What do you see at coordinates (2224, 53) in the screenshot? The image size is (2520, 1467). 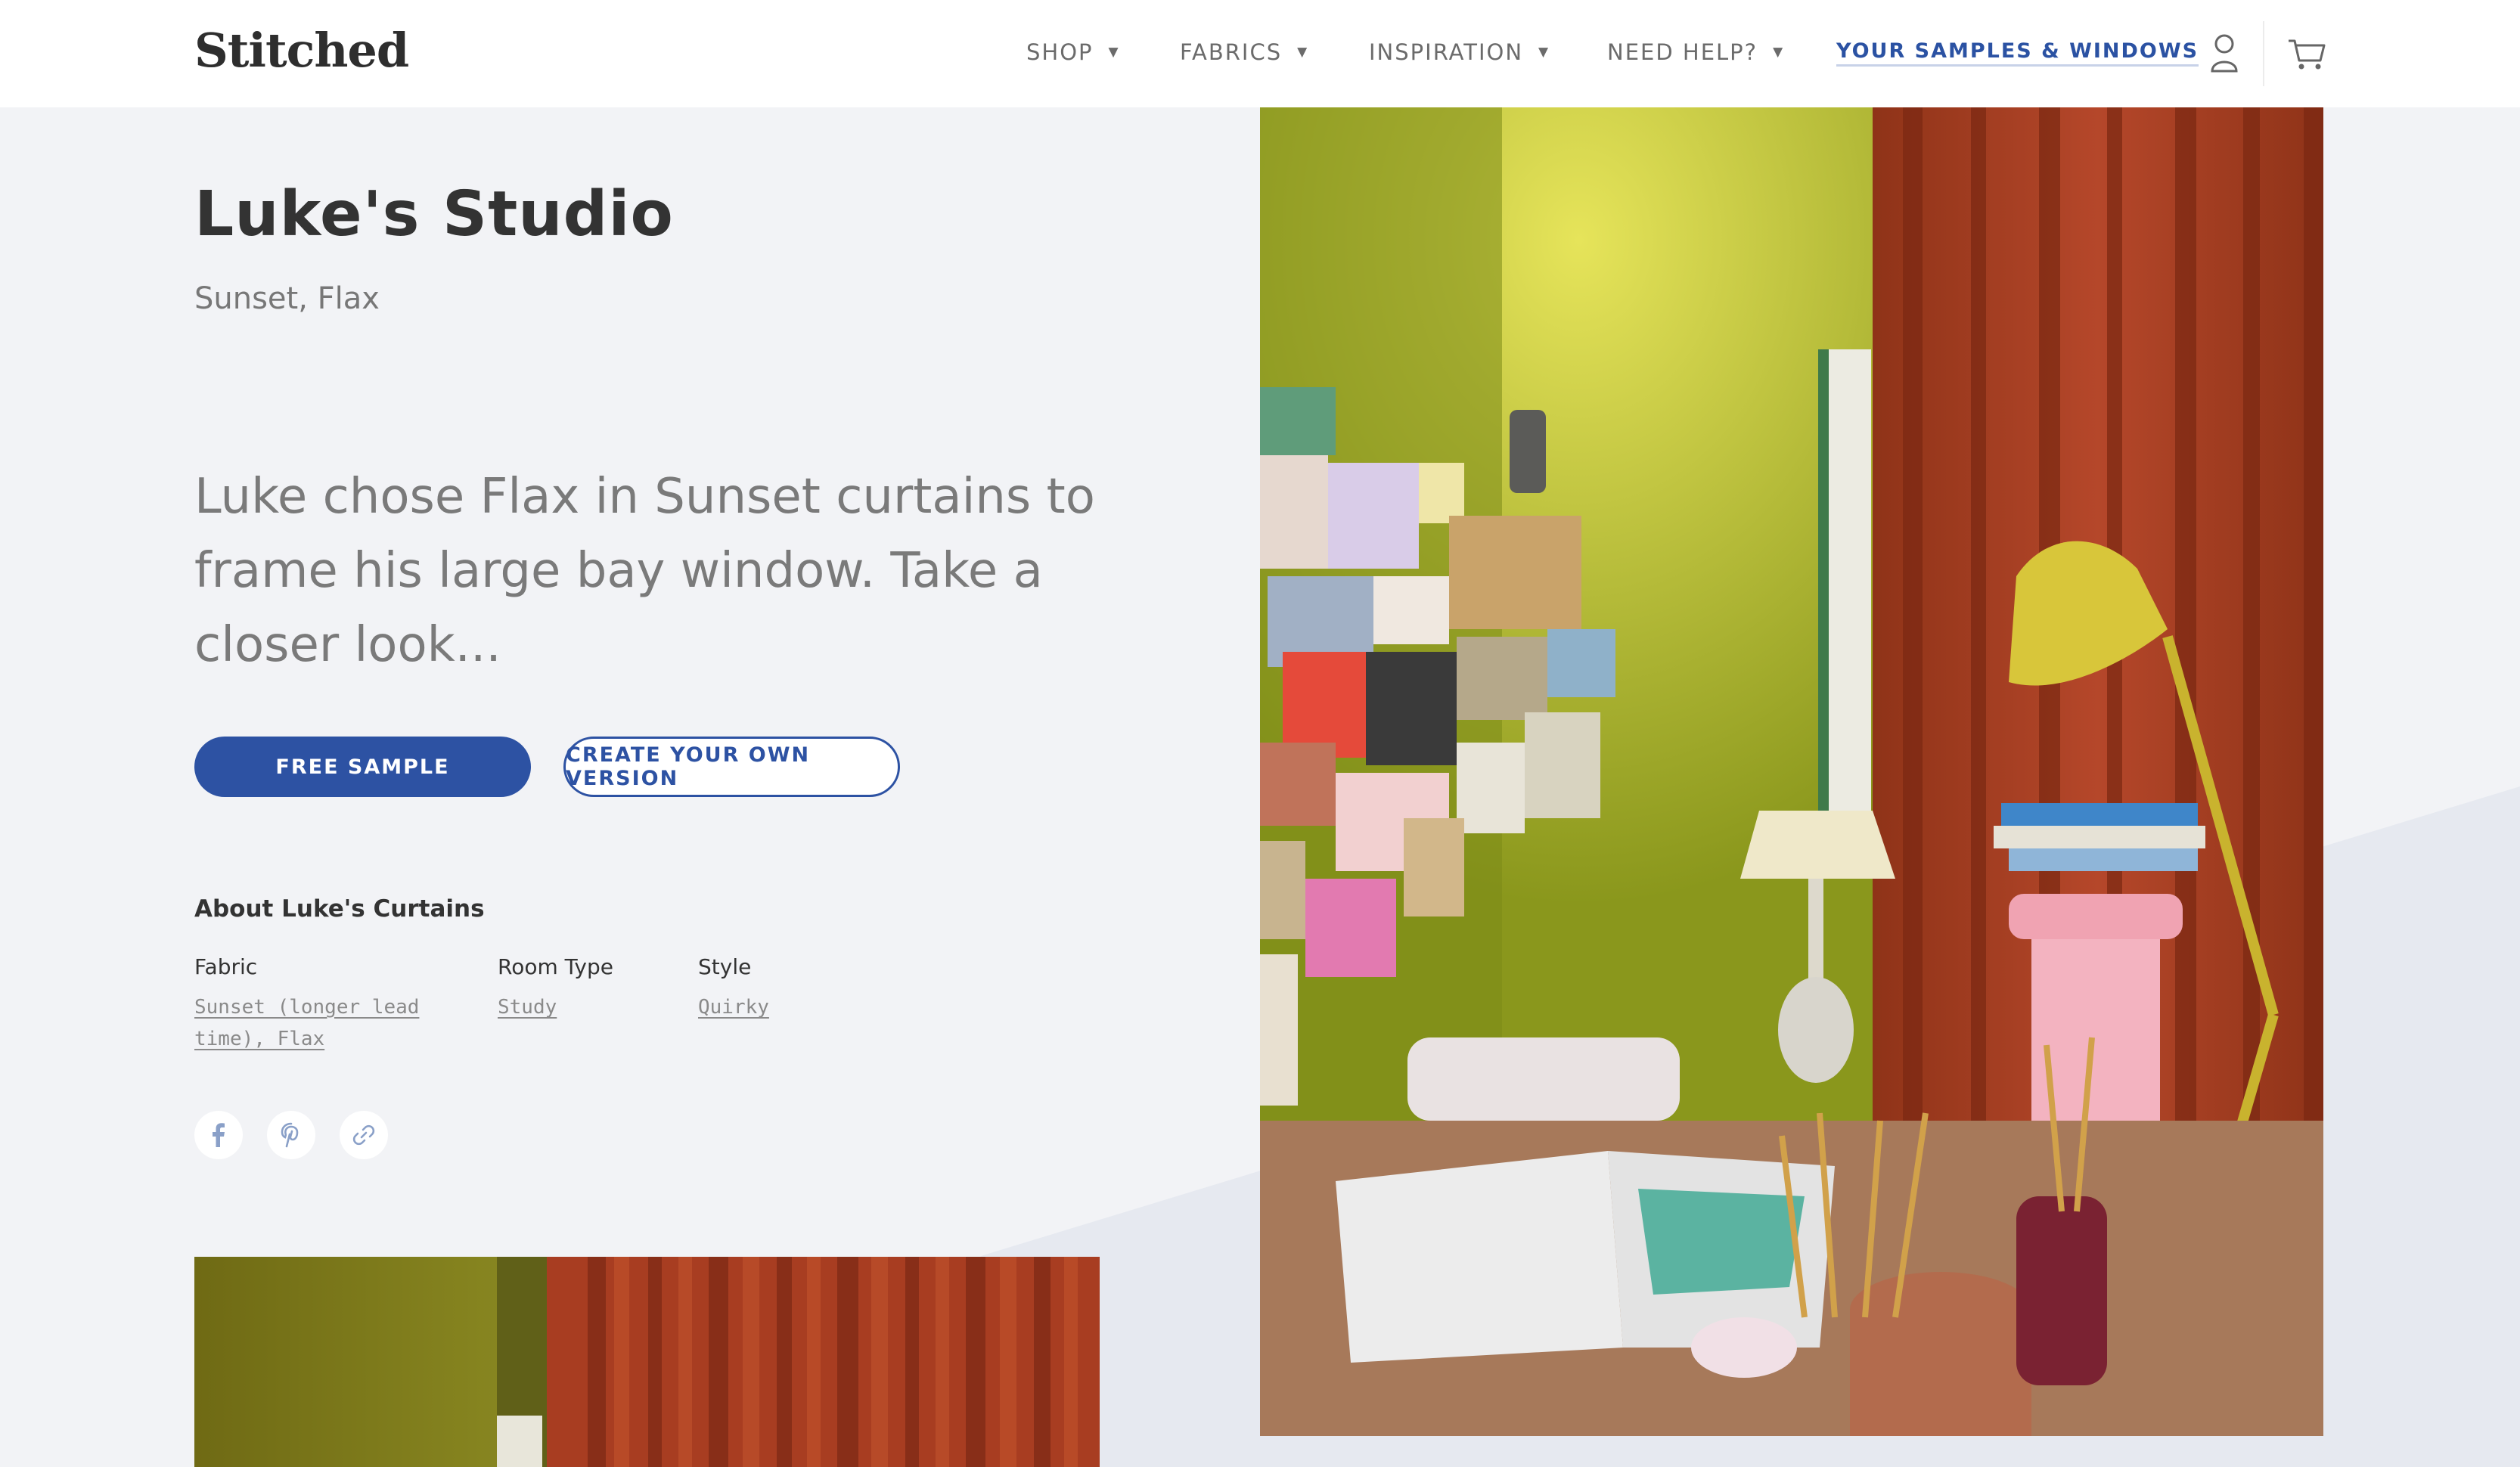 I see `user-icon` at bounding box center [2224, 53].